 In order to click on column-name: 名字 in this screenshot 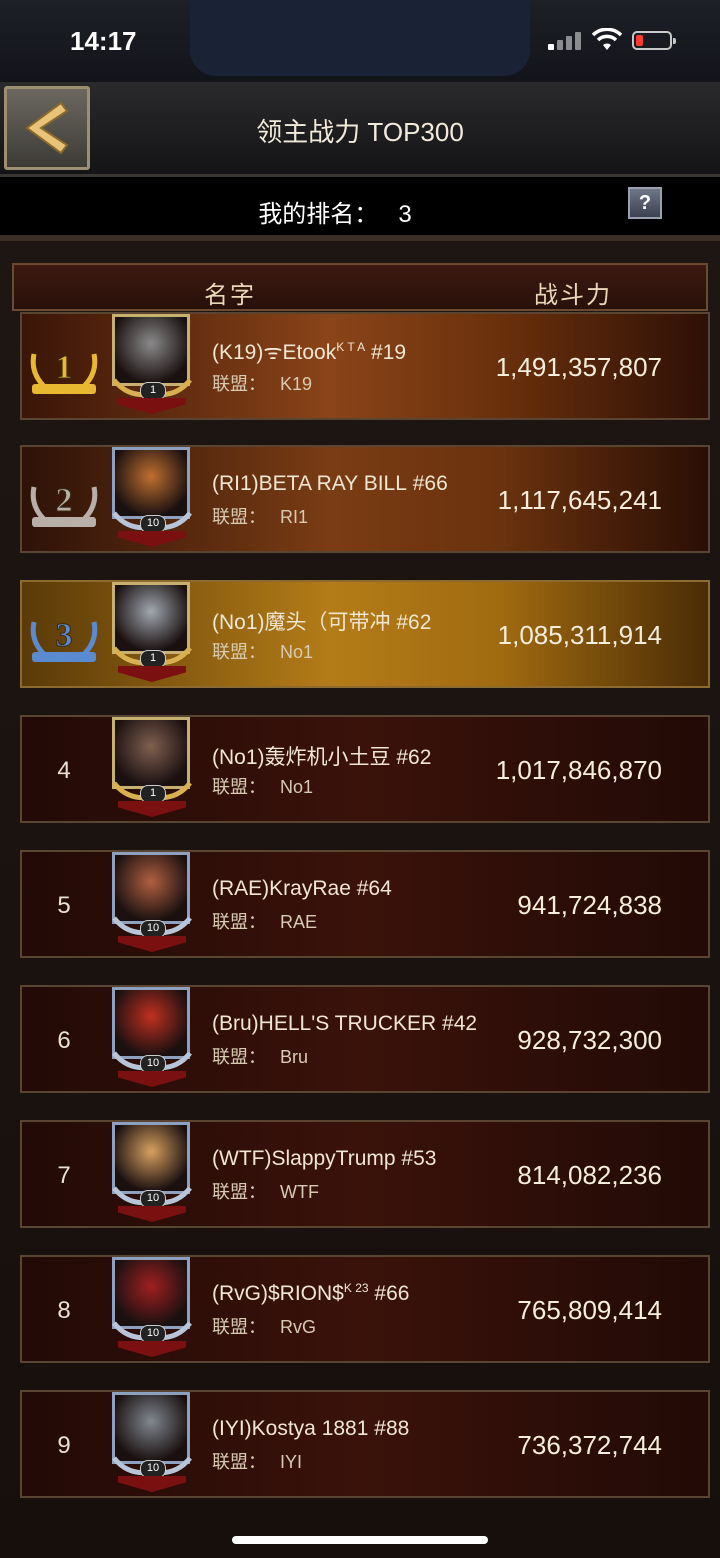, I will do `click(230, 295)`.